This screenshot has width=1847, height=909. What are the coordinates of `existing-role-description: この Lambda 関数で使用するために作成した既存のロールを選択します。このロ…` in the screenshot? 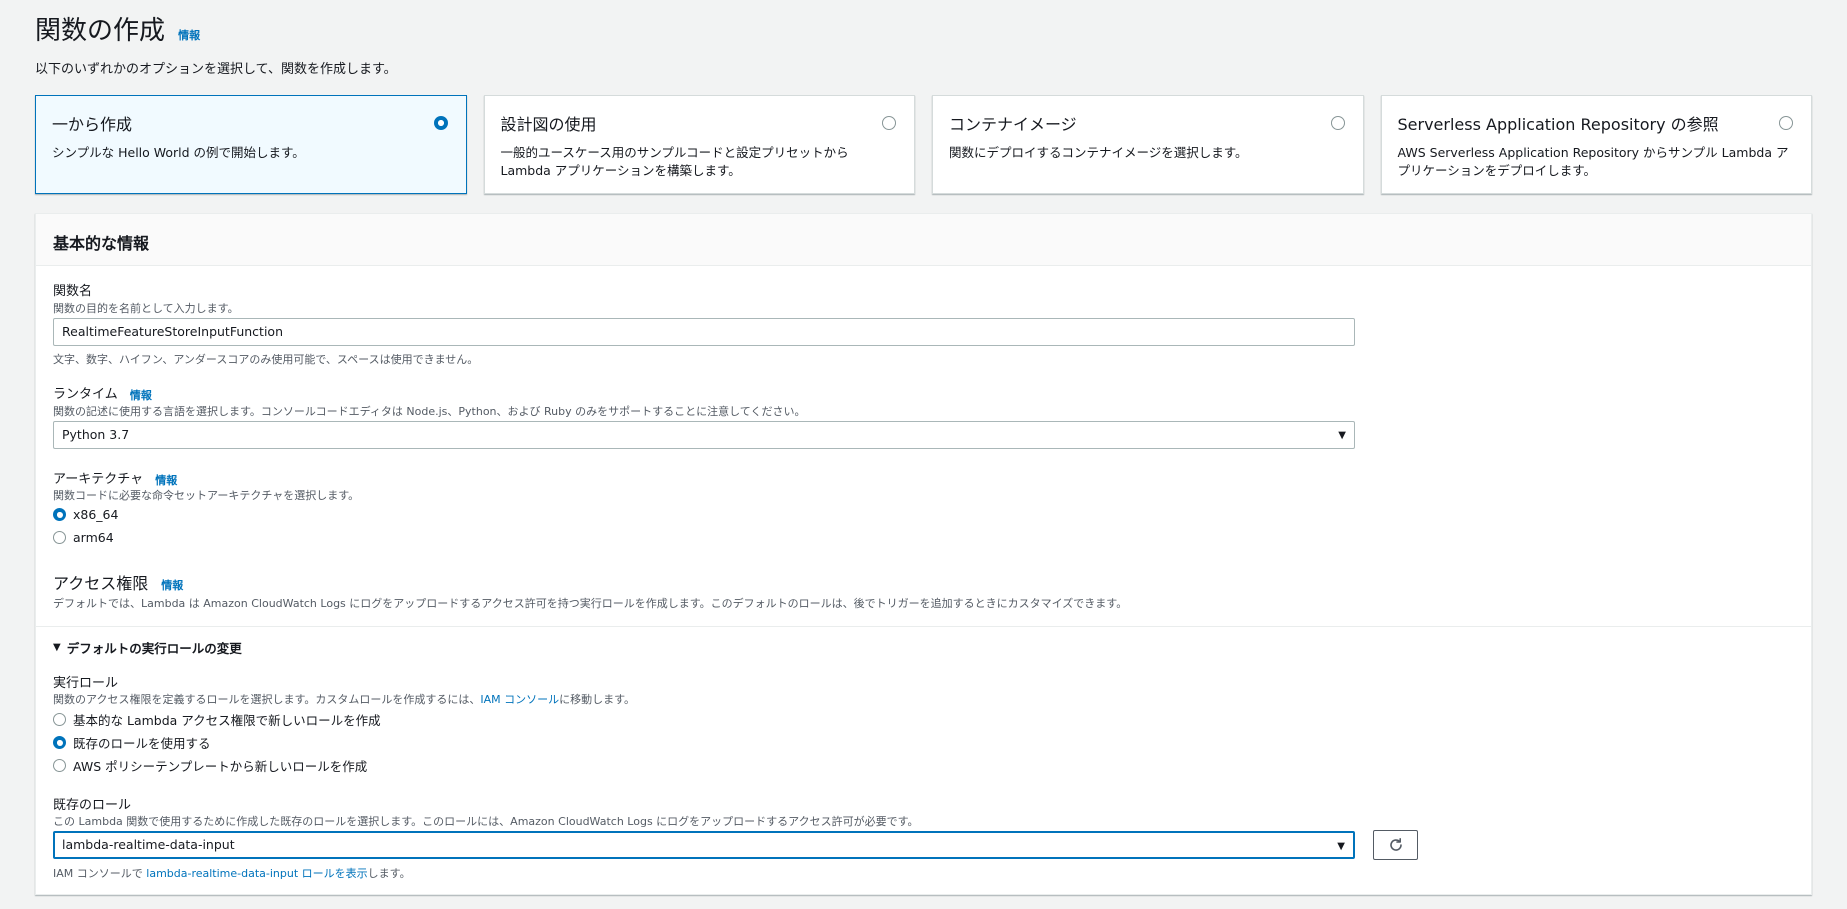 It's located at (486, 821).